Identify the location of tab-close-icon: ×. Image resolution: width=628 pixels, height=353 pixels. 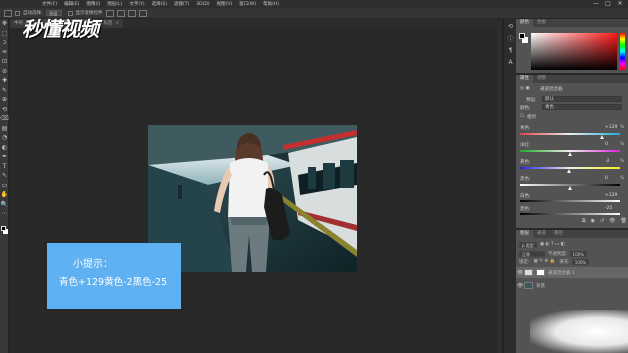
(117, 23).